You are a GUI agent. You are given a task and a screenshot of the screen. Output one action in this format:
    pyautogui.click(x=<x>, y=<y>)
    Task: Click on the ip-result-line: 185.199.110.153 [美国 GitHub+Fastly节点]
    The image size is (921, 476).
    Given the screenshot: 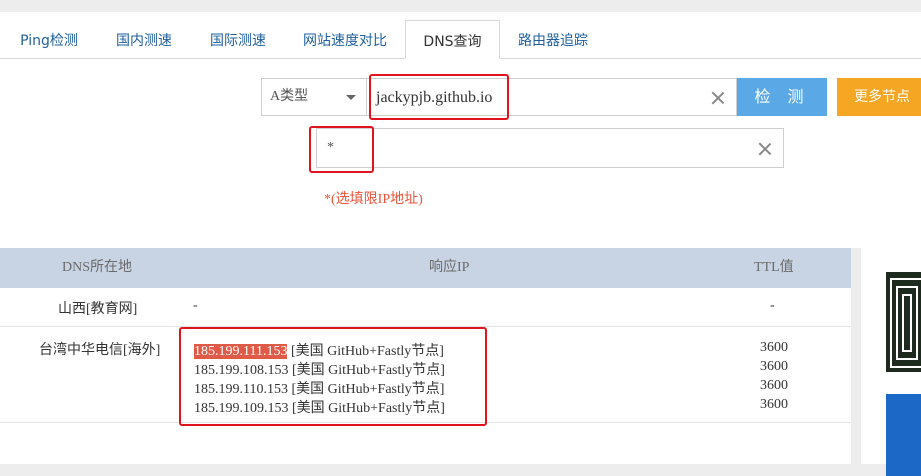 What is the action you would take?
    pyautogui.click(x=319, y=388)
    